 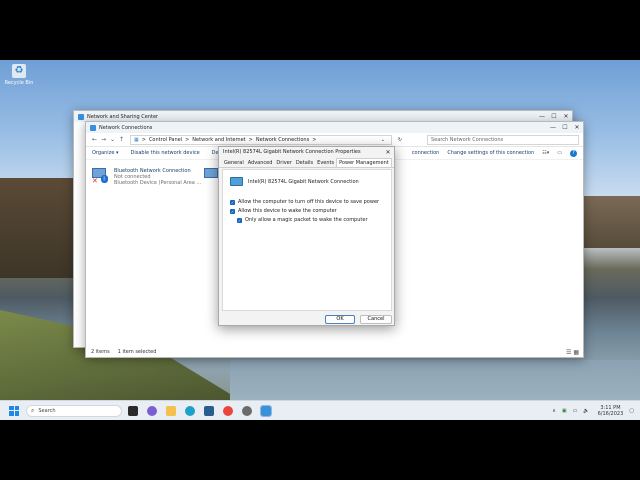 What do you see at coordinates (126, 127) in the screenshot?
I see `window-title: Network Connections` at bounding box center [126, 127].